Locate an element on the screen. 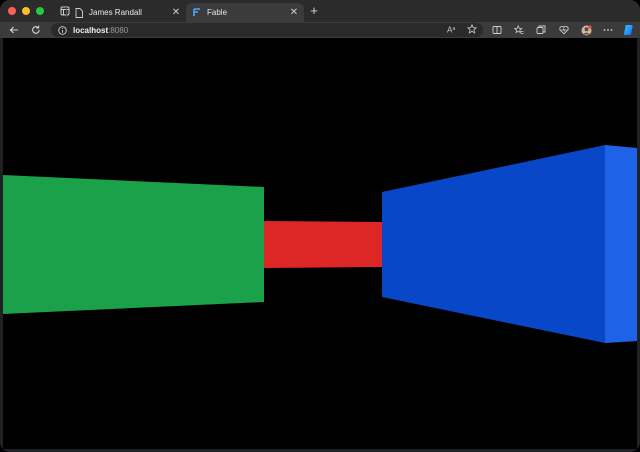 Image resolution: width=640 pixels, height=452 pixels. tab-separator is located at coordinates (66, 12).